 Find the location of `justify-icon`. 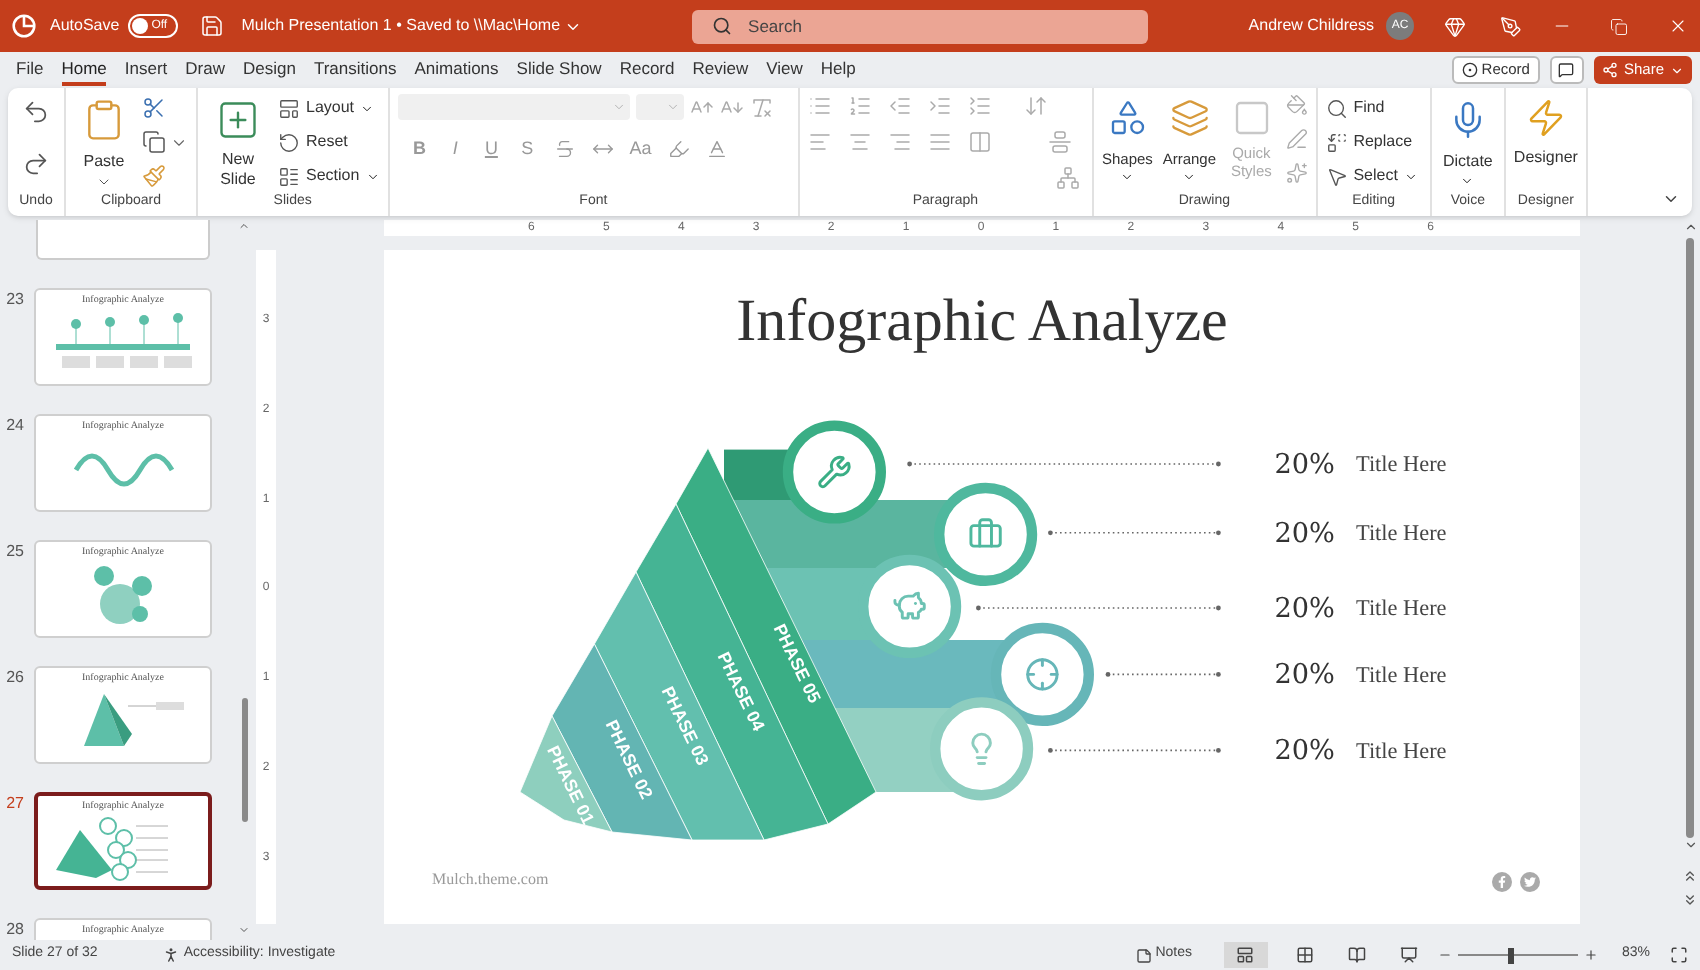

justify-icon is located at coordinates (939, 142).